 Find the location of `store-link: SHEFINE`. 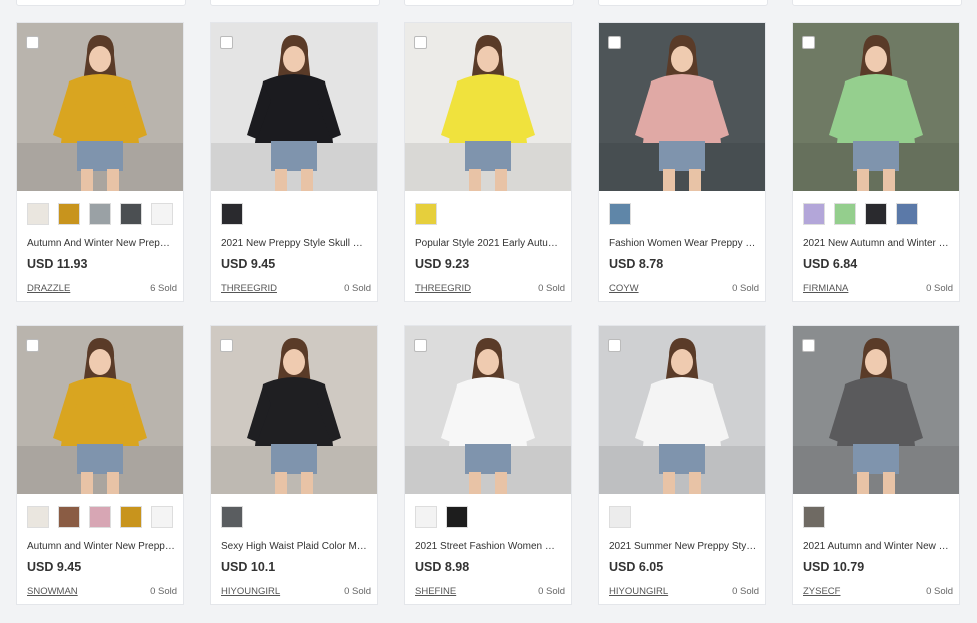

store-link: SHEFINE is located at coordinates (435, 591).